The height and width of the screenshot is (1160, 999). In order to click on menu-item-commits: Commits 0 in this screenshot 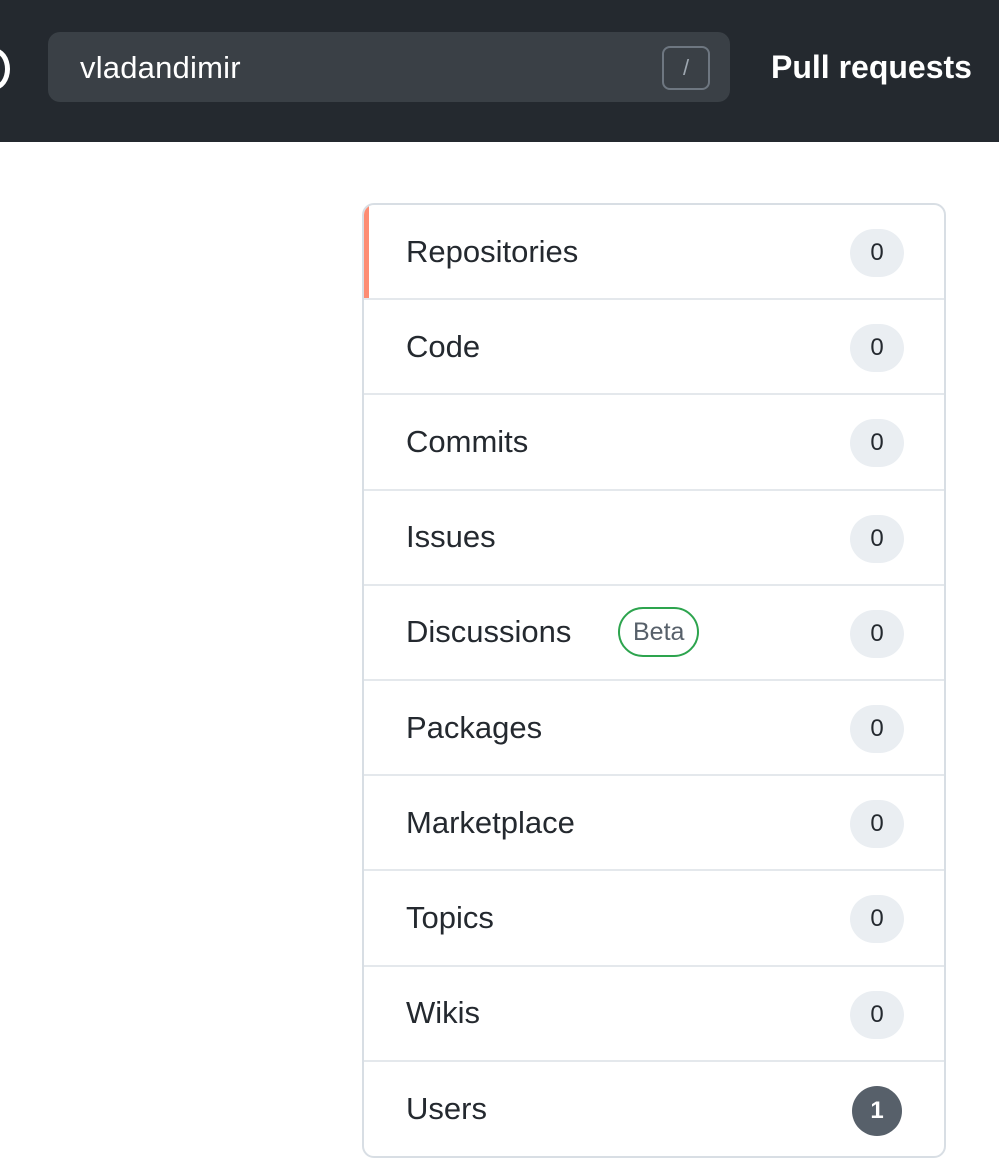, I will do `click(654, 443)`.